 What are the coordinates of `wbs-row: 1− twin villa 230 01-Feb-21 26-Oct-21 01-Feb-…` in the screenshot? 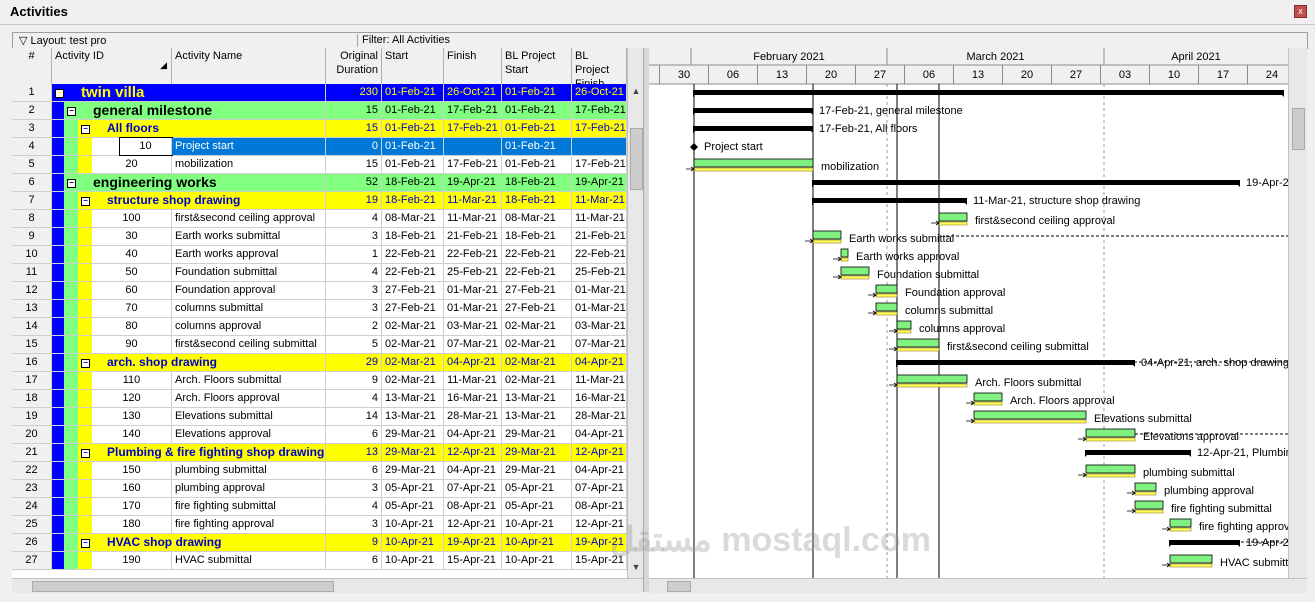 It's located at (319, 93).